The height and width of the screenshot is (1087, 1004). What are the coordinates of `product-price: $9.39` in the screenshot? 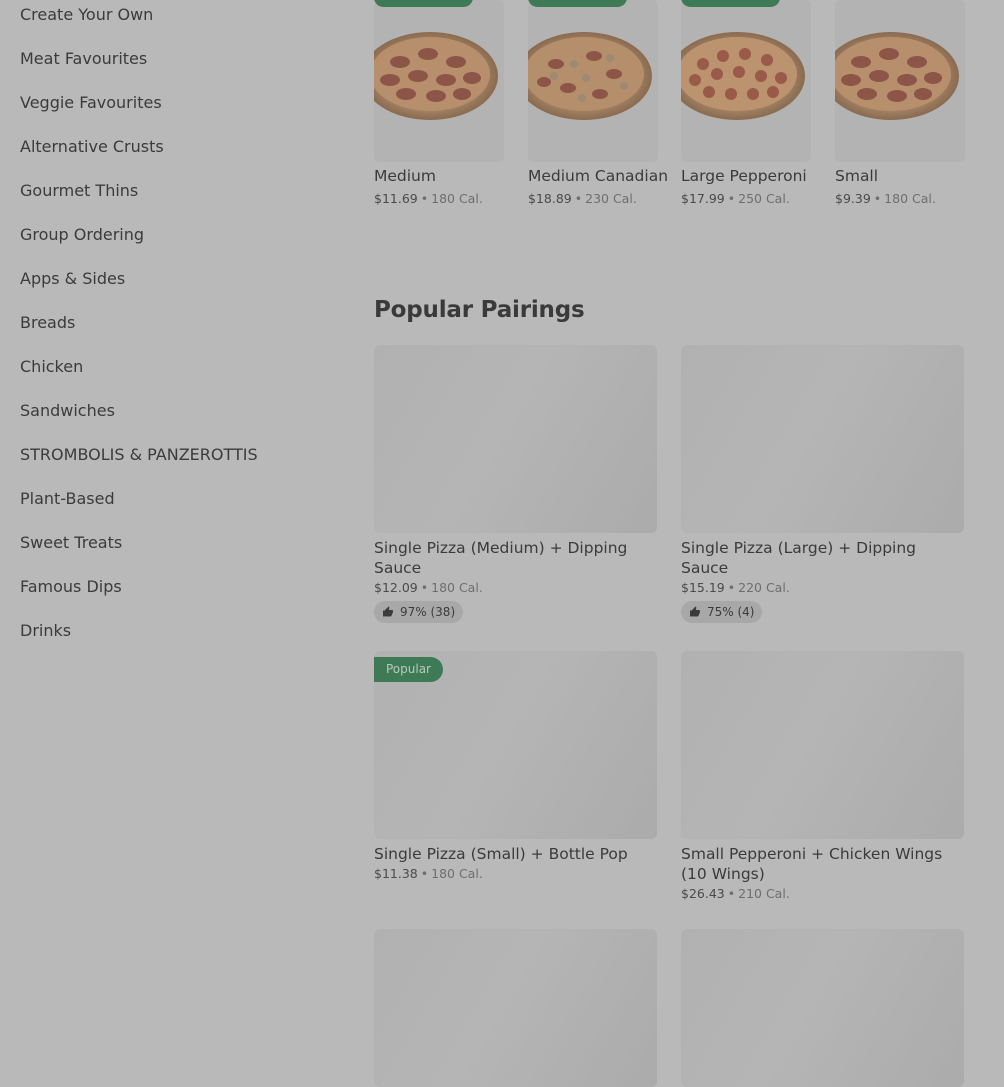 It's located at (853, 198).